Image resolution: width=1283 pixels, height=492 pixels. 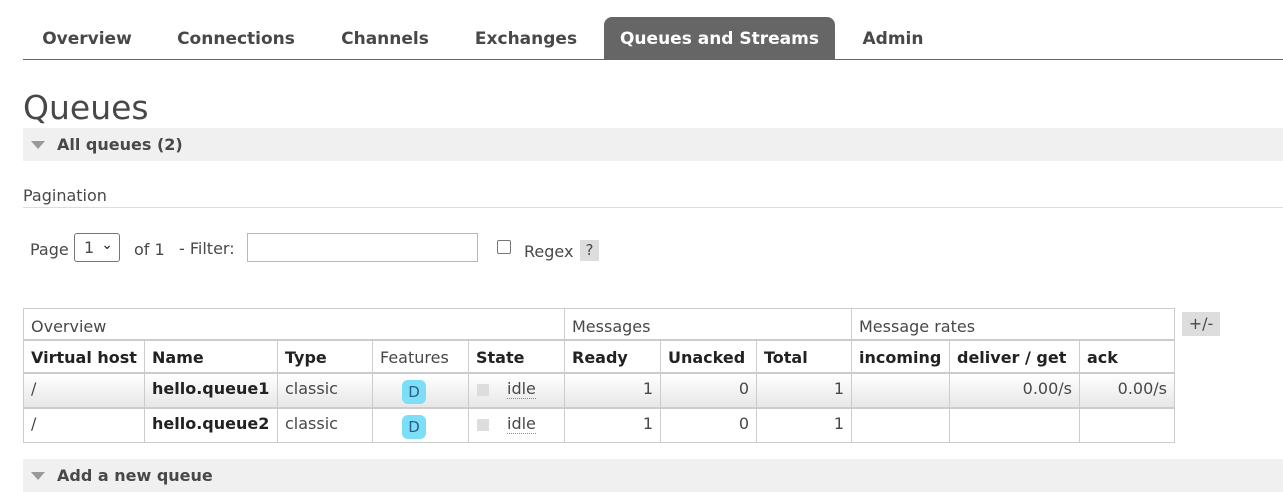 What do you see at coordinates (84, 356) in the screenshot?
I see `column-header-virtual-host: Virtual host` at bounding box center [84, 356].